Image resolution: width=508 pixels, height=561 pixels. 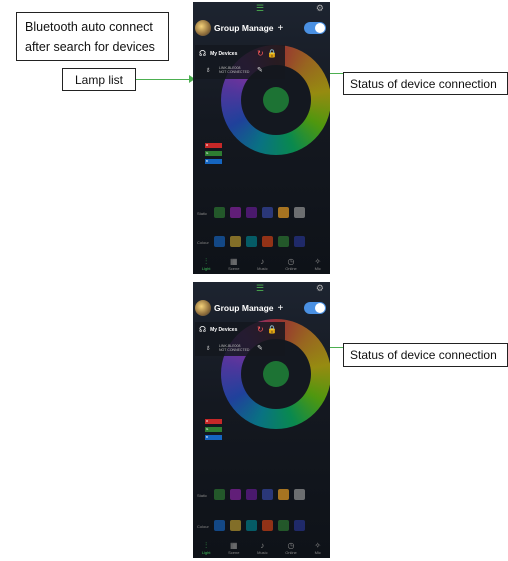 What do you see at coordinates (213, 153) in the screenshot?
I see `legend-green: G` at bounding box center [213, 153].